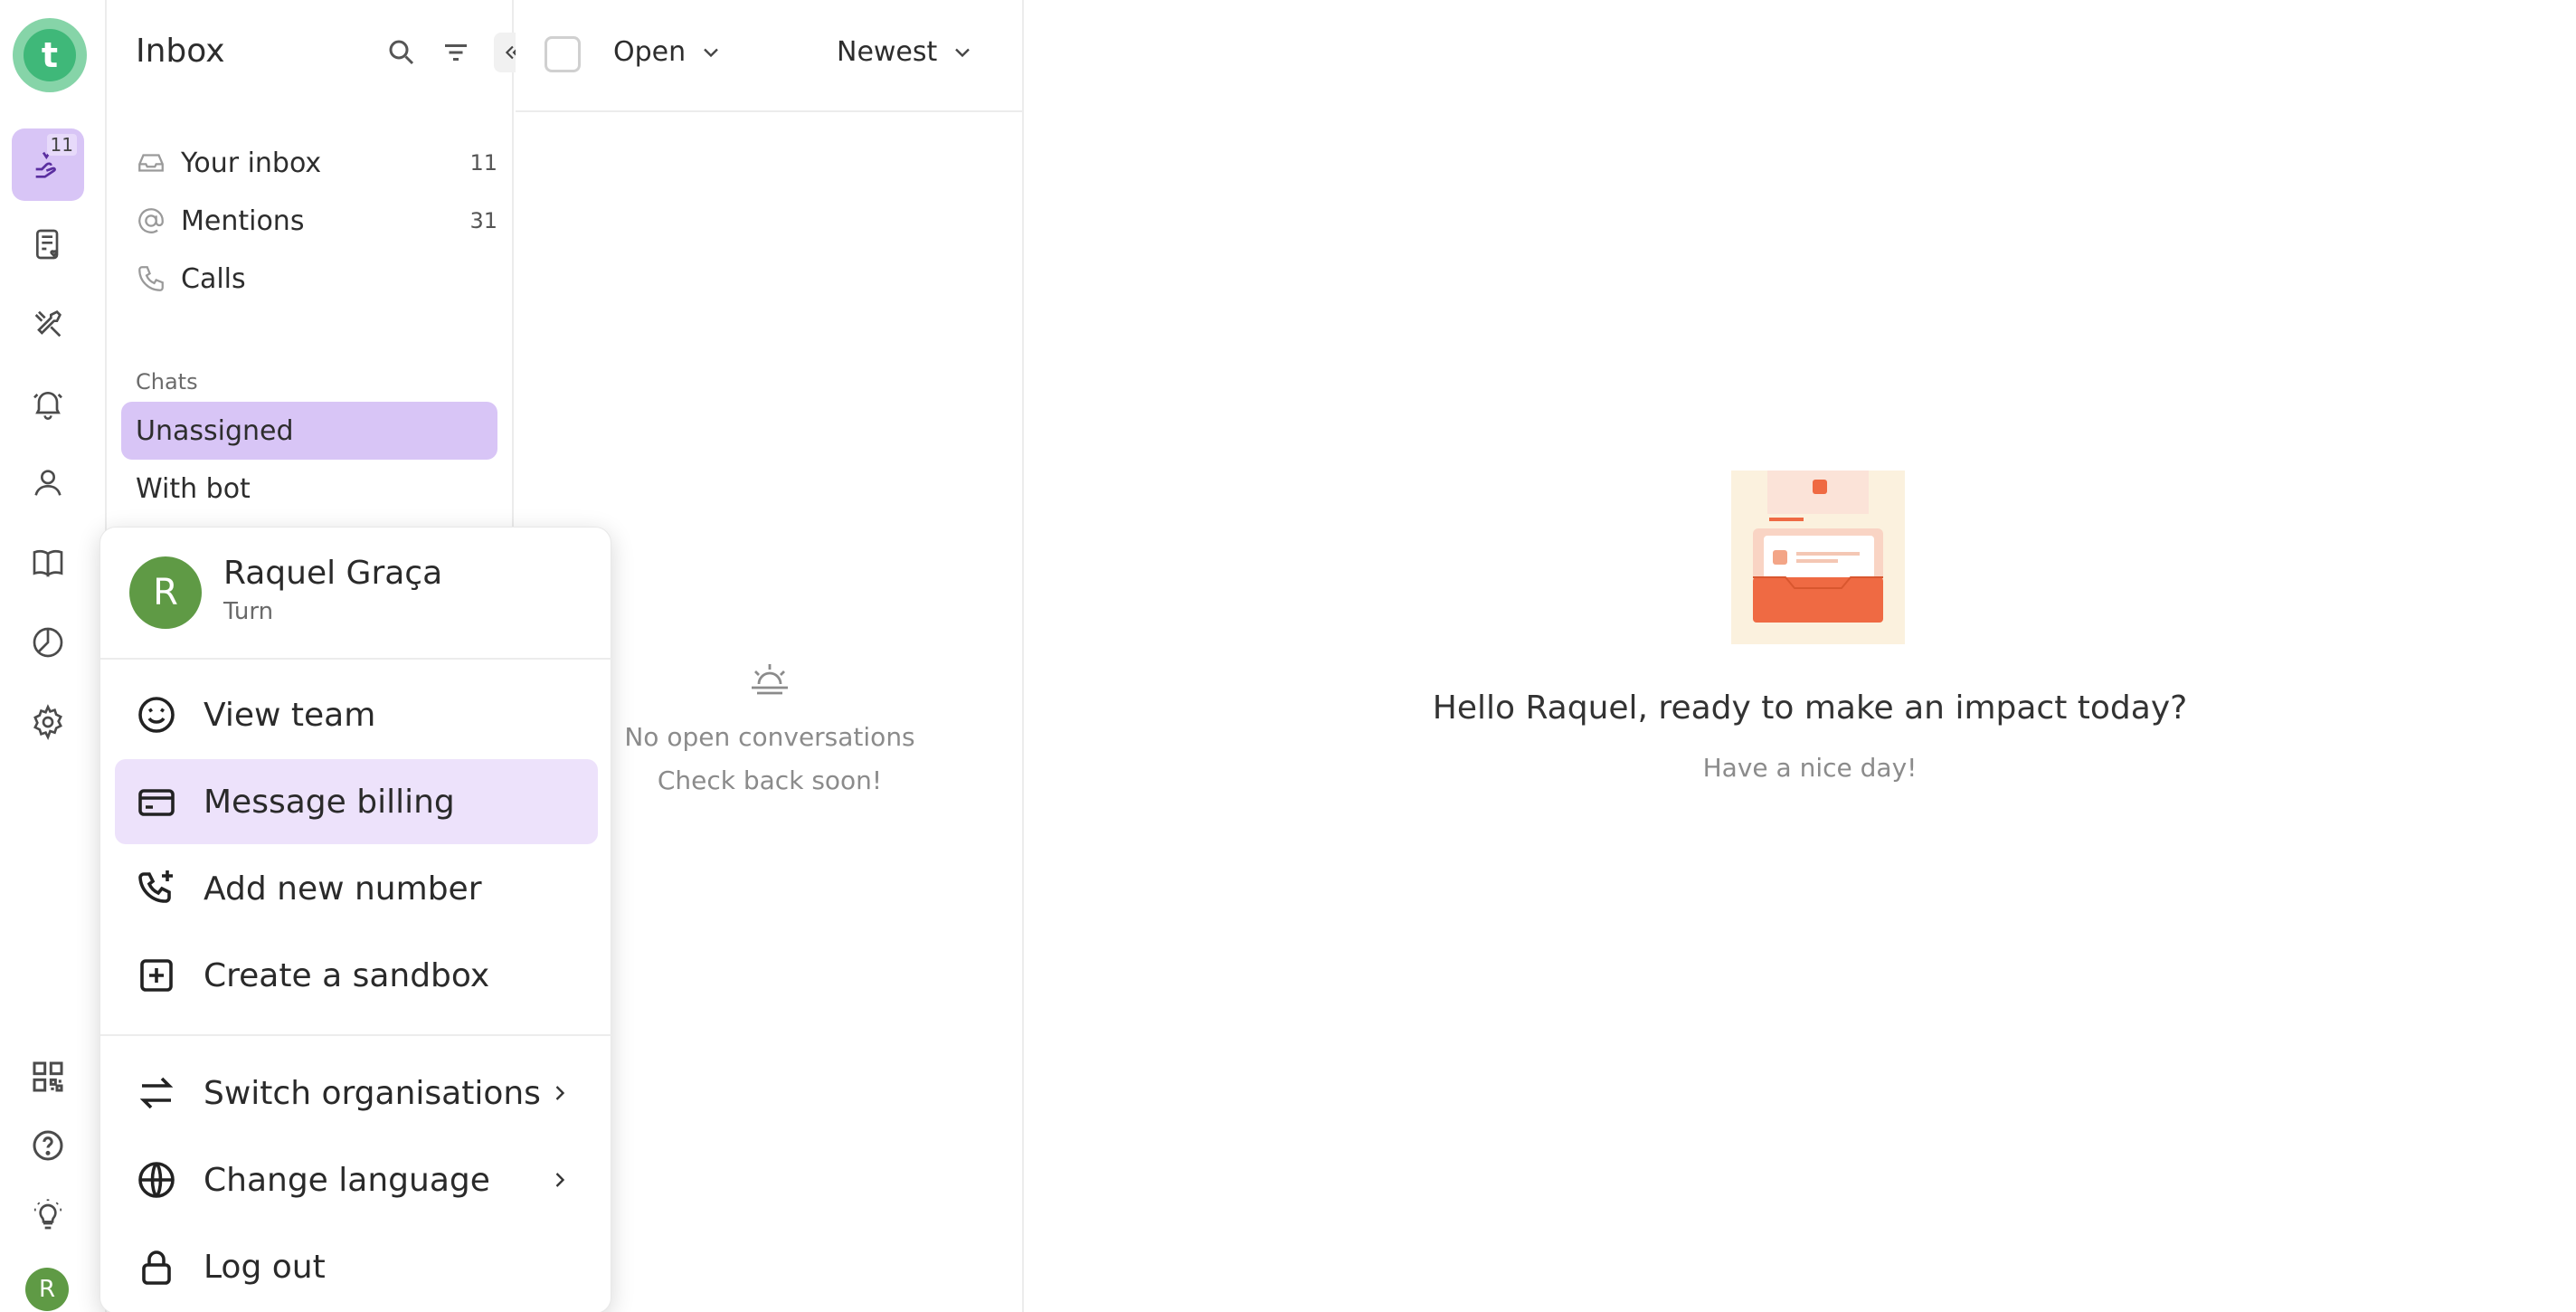 The width and height of the screenshot is (2576, 1312). What do you see at coordinates (47, 1289) in the screenshot?
I see `user-avatar: R` at bounding box center [47, 1289].